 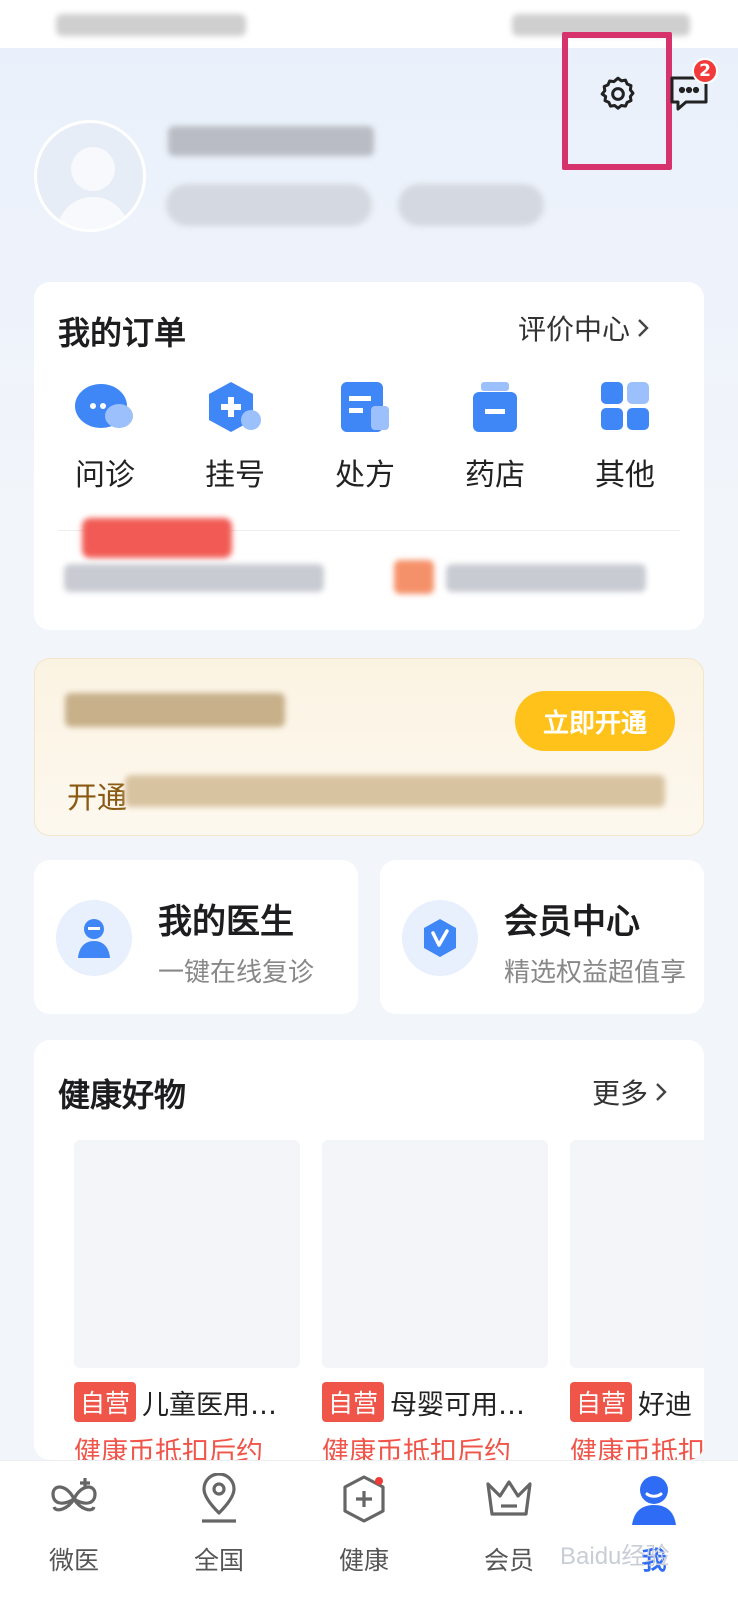 I want to click on medicine-bottle-icon, so click(x=495, y=408).